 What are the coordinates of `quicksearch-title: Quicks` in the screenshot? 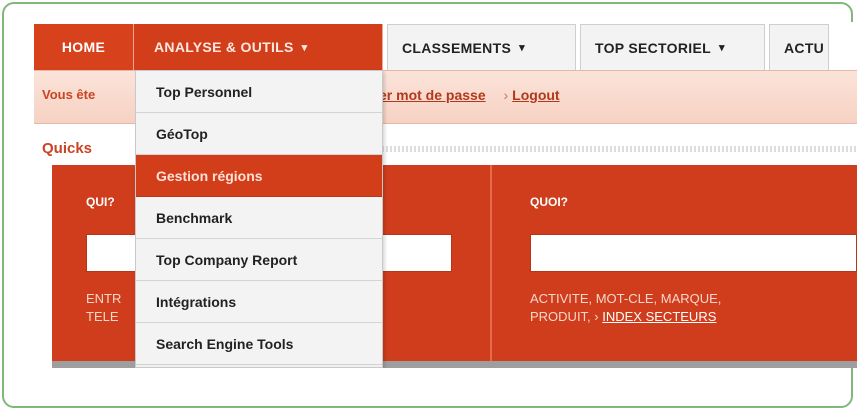 It's located at (67, 148).